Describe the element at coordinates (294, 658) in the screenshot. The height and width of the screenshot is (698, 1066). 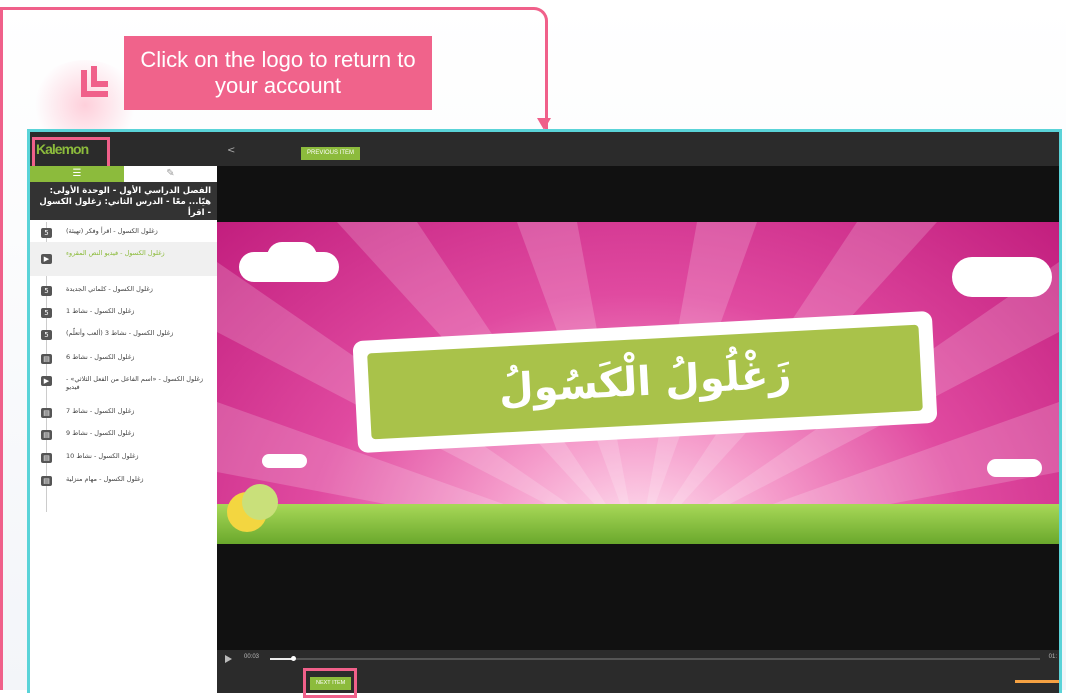
I see `seek-thumb` at that location.